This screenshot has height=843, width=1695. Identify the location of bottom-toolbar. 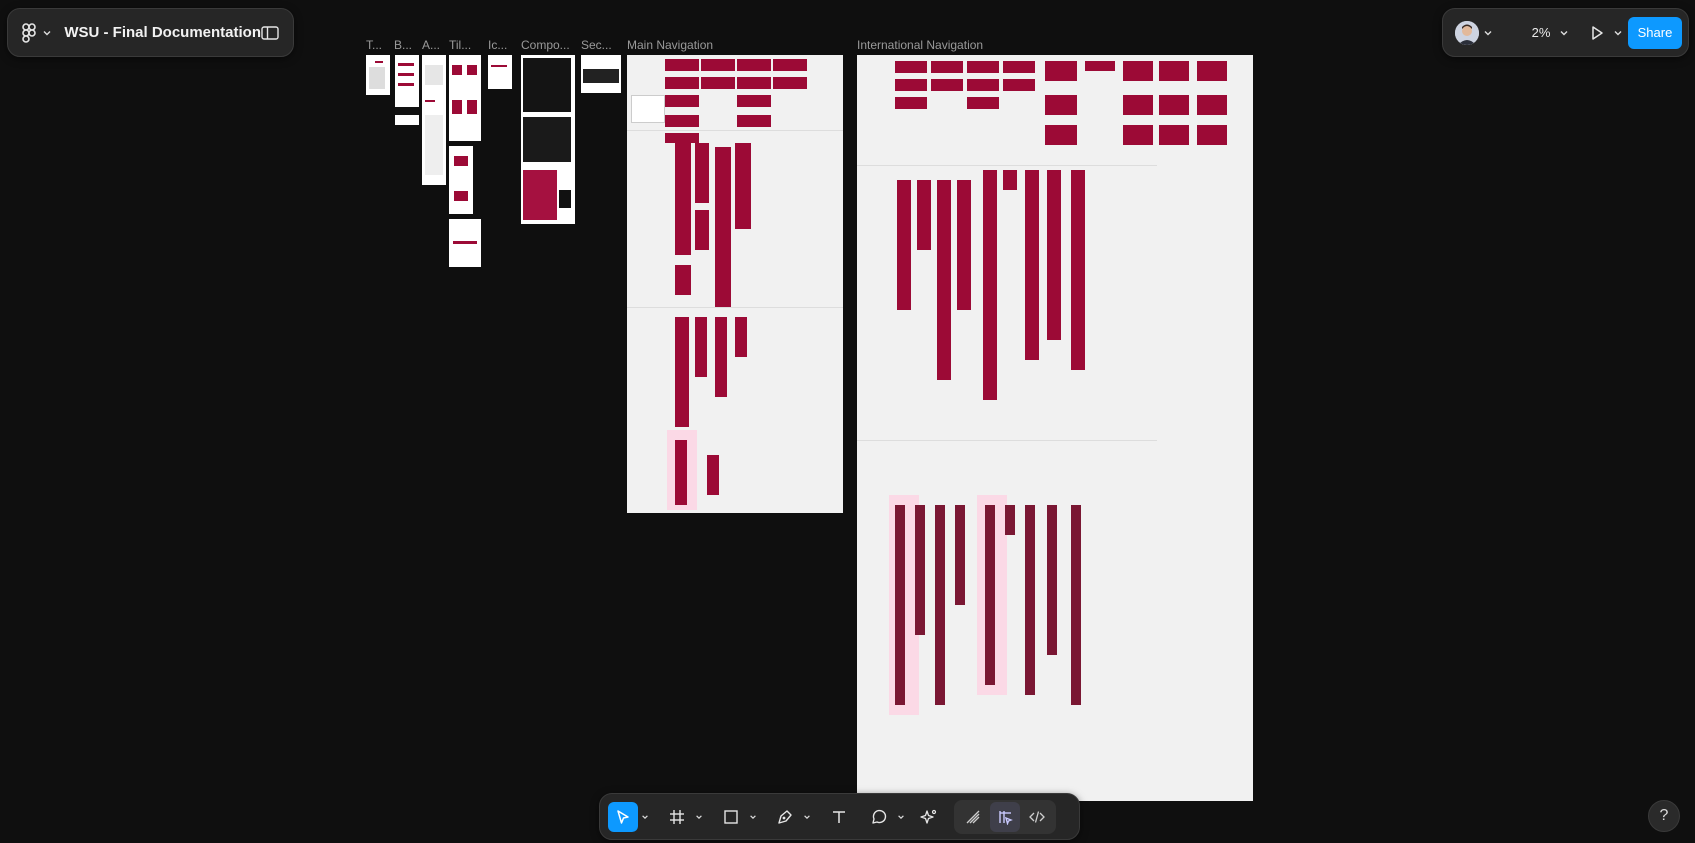
(839, 816).